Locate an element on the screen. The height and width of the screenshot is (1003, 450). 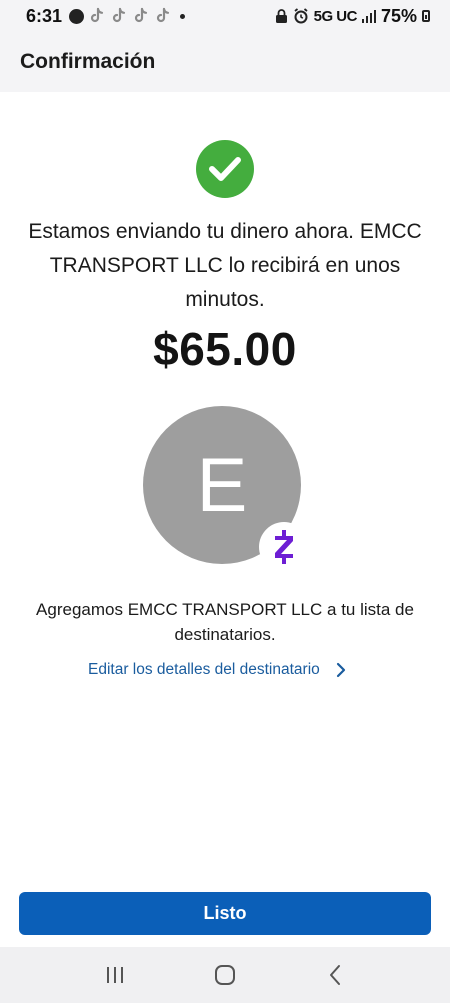
recents-button is located at coordinates (115, 975).